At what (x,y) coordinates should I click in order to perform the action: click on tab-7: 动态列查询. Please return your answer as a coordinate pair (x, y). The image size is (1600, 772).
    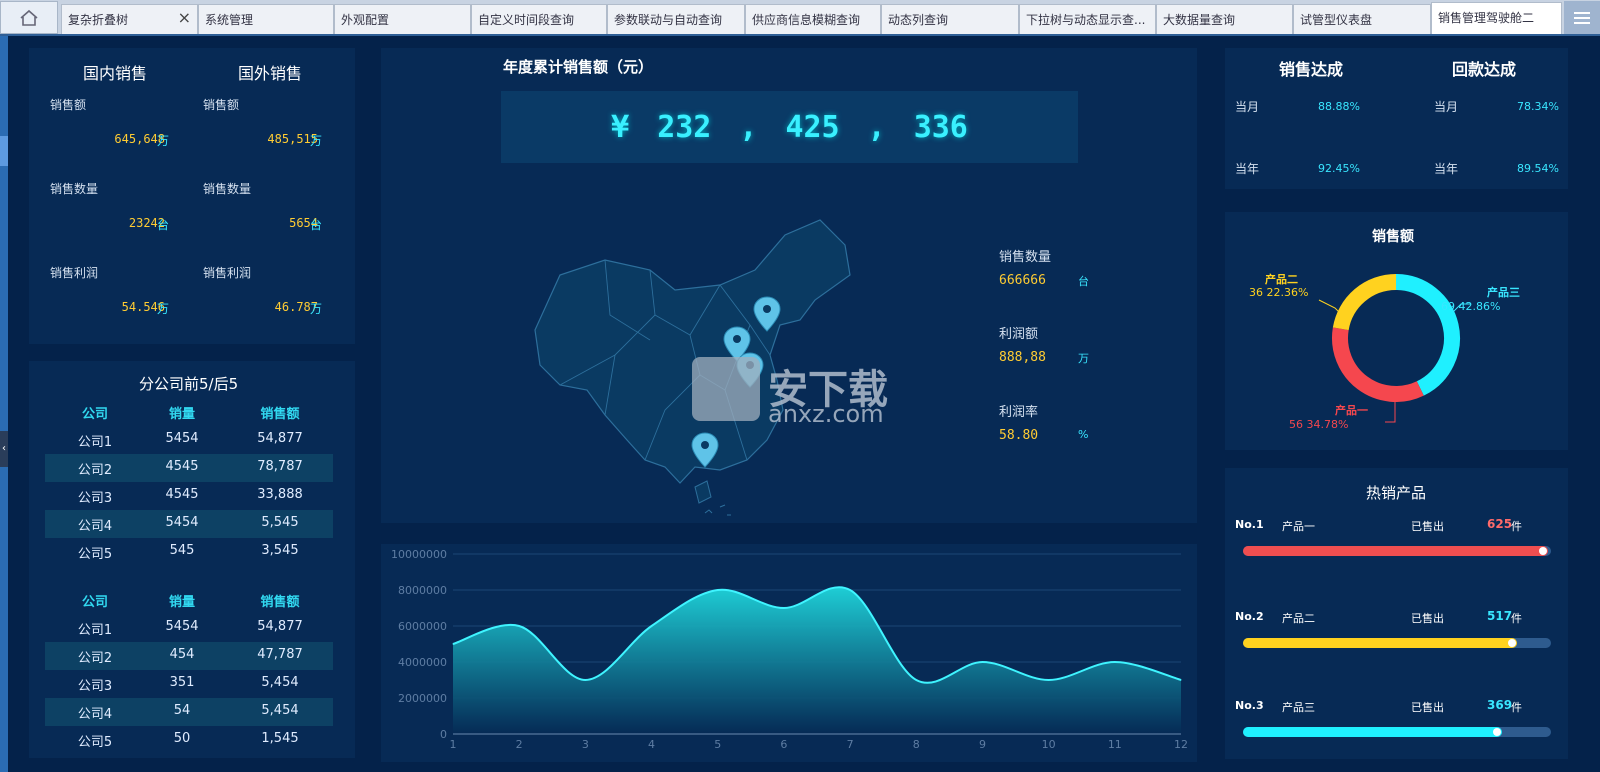
    Looking at the image, I should click on (950, 19).